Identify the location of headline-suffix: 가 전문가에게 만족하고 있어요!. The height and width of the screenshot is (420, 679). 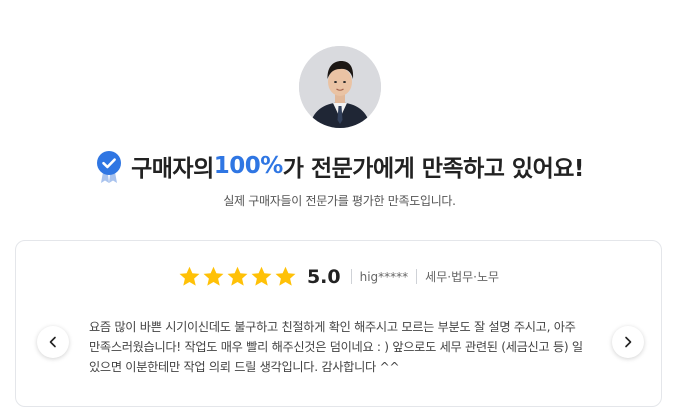
(433, 169).